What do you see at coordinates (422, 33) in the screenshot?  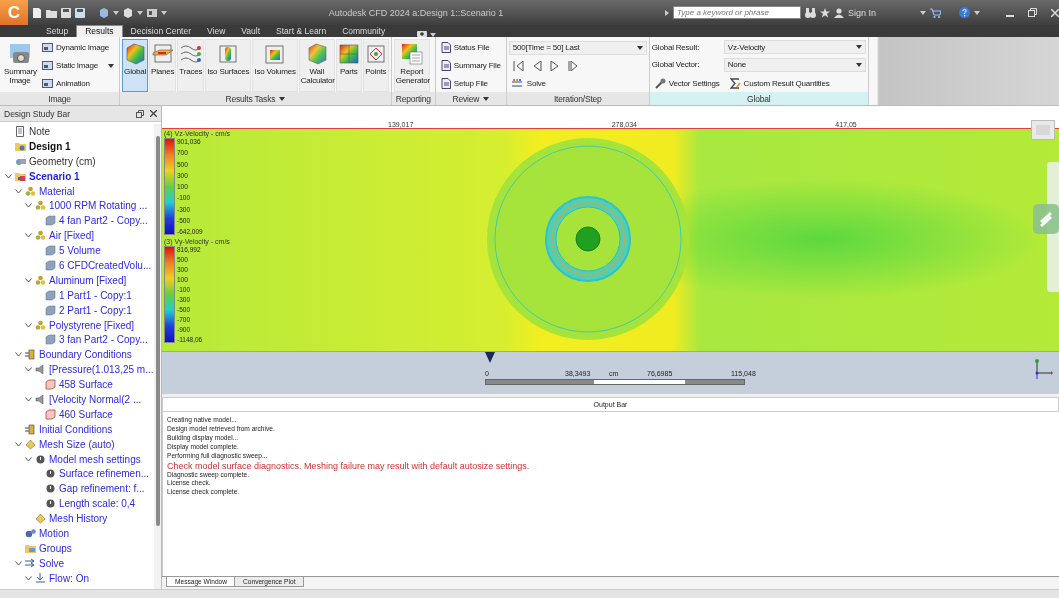 I see `camera-icon` at bounding box center [422, 33].